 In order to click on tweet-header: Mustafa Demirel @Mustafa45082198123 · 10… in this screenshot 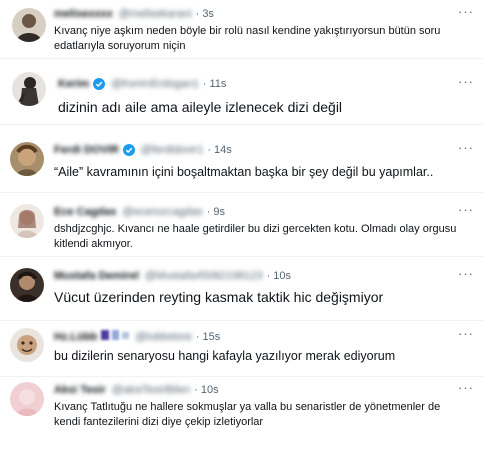, I will do `click(172, 276)`.